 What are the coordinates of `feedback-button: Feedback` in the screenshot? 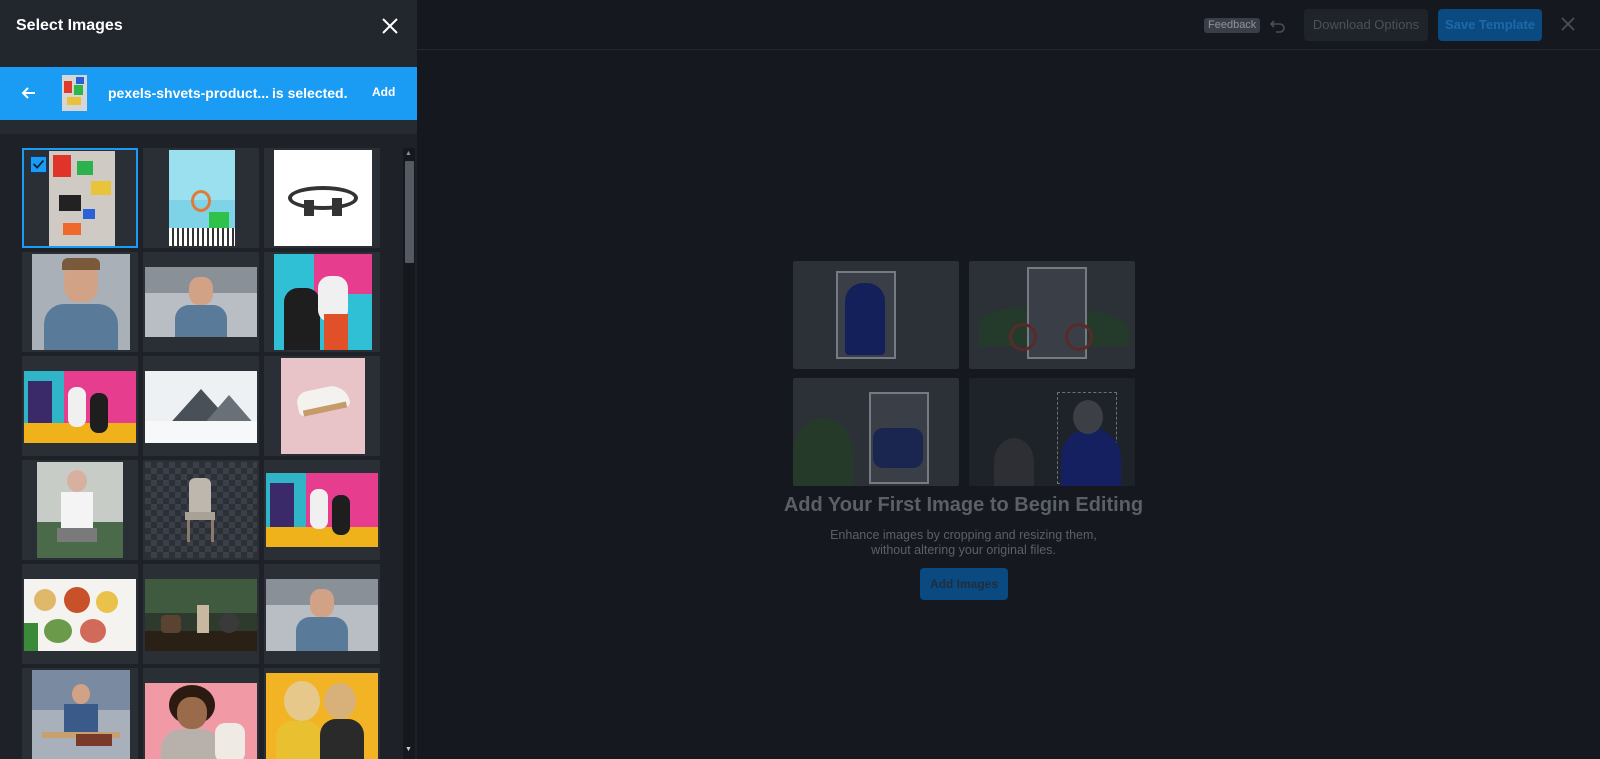 It's located at (1232, 25).